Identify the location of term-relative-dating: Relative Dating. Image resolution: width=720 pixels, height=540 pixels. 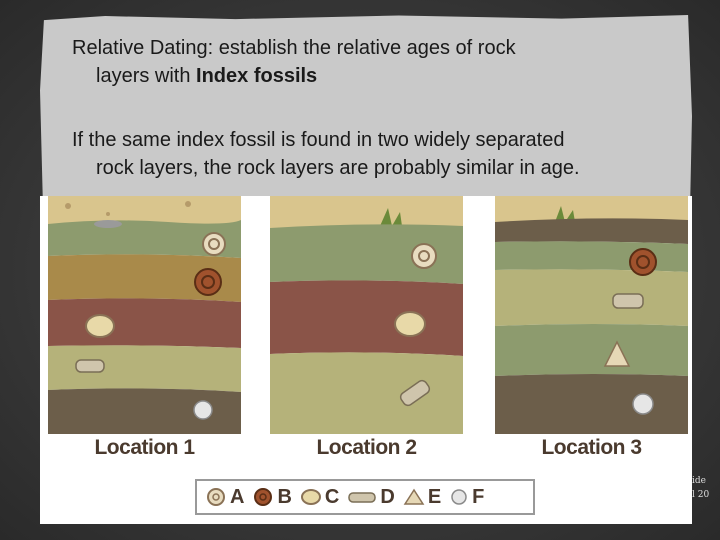
(140, 48).